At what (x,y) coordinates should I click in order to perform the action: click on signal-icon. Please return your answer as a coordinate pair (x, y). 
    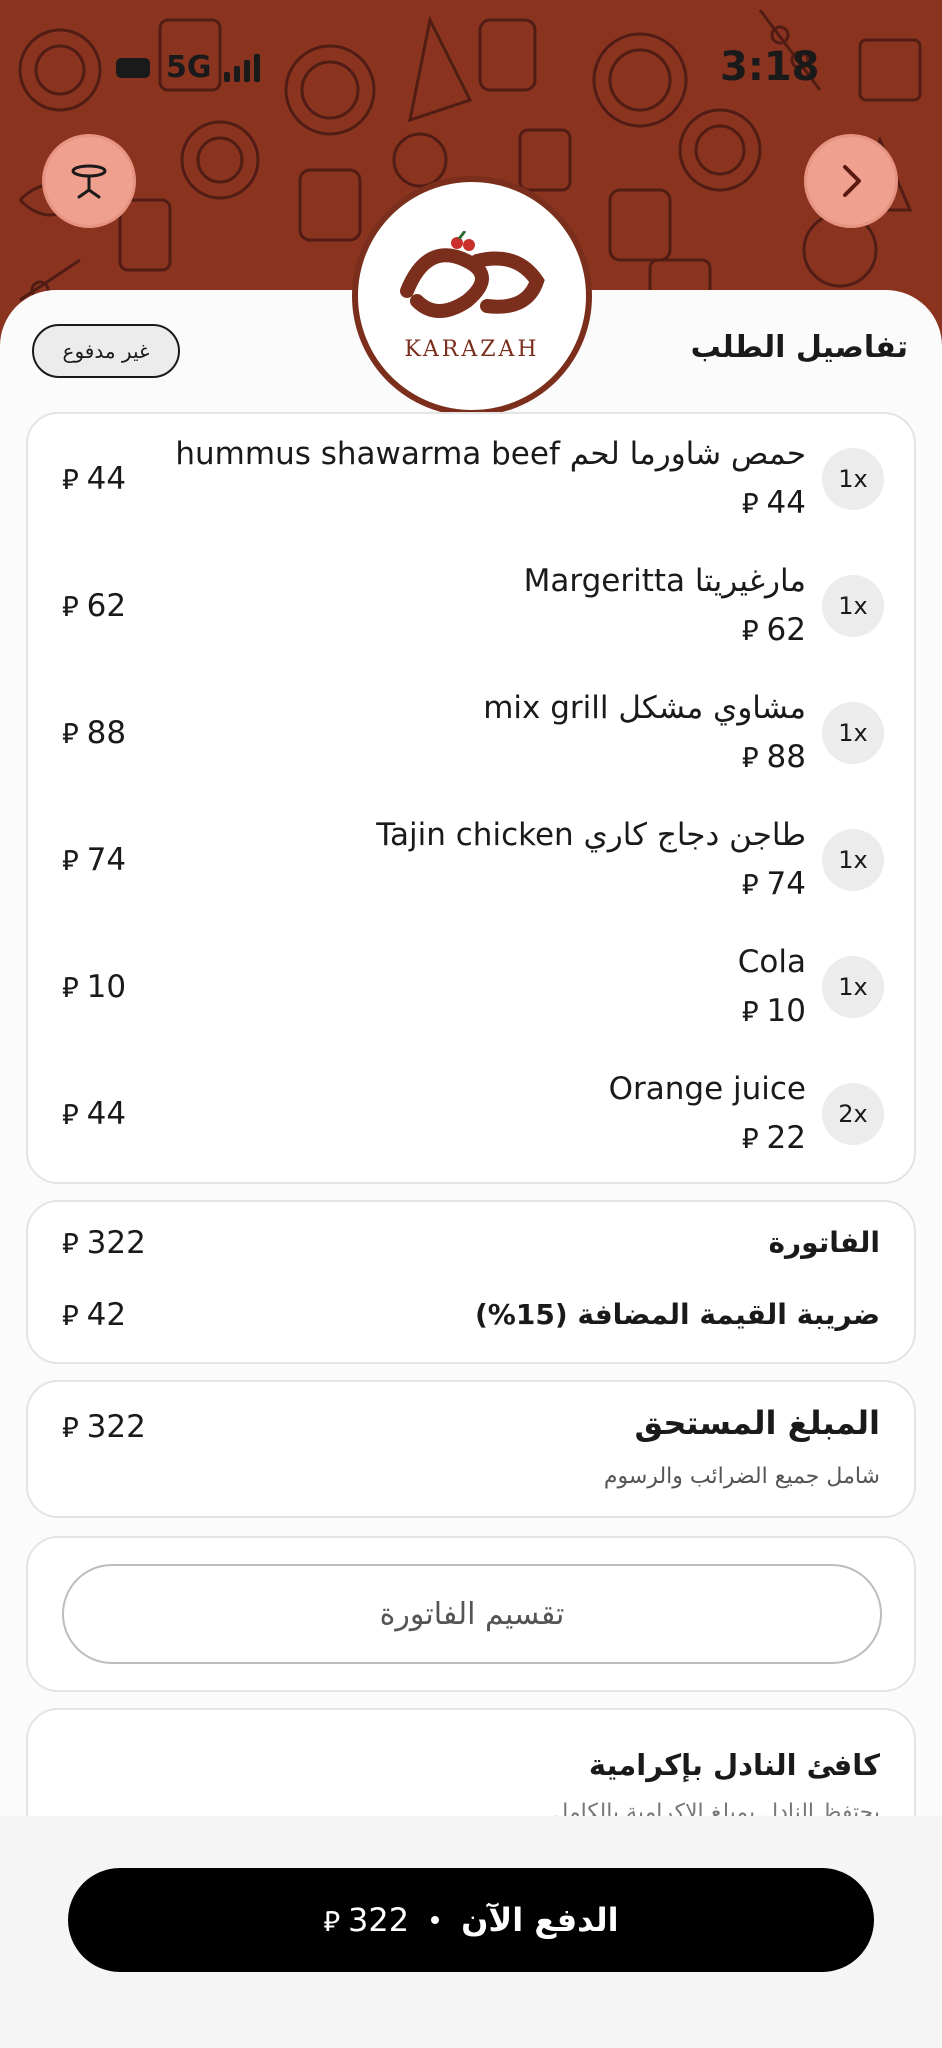
    Looking at the image, I should click on (242, 68).